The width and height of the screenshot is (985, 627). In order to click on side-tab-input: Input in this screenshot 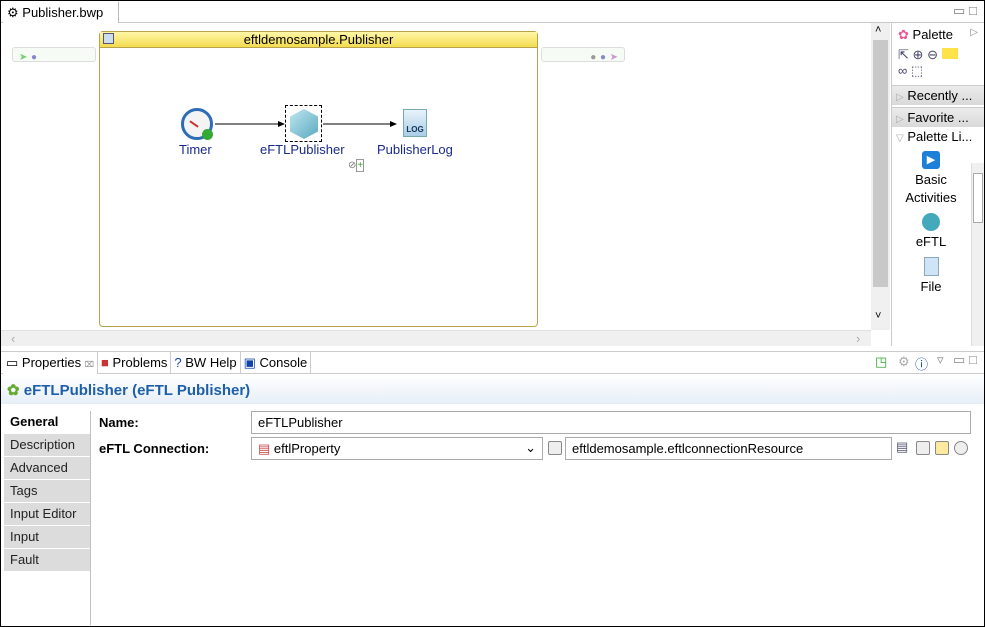, I will do `click(47, 537)`.